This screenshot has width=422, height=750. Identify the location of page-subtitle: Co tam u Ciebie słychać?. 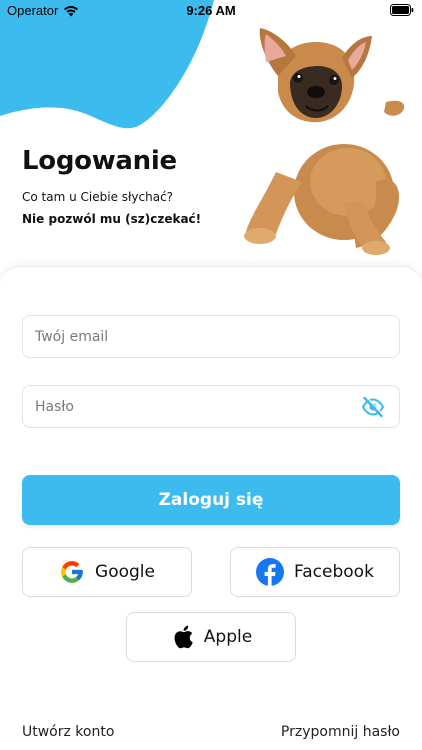
(98, 197).